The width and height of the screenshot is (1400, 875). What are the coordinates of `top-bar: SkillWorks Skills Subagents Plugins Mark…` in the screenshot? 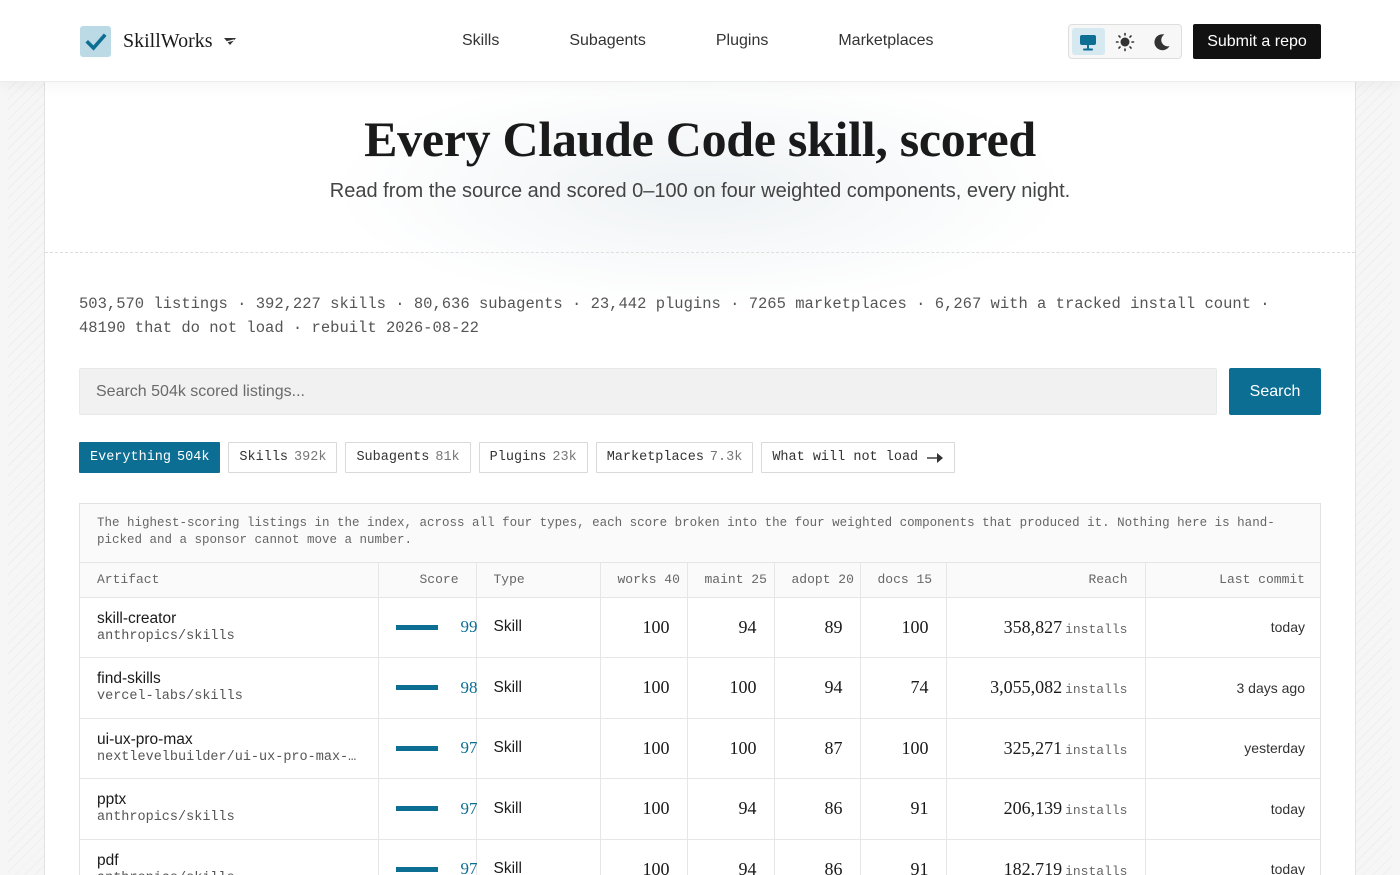 It's located at (700, 41).